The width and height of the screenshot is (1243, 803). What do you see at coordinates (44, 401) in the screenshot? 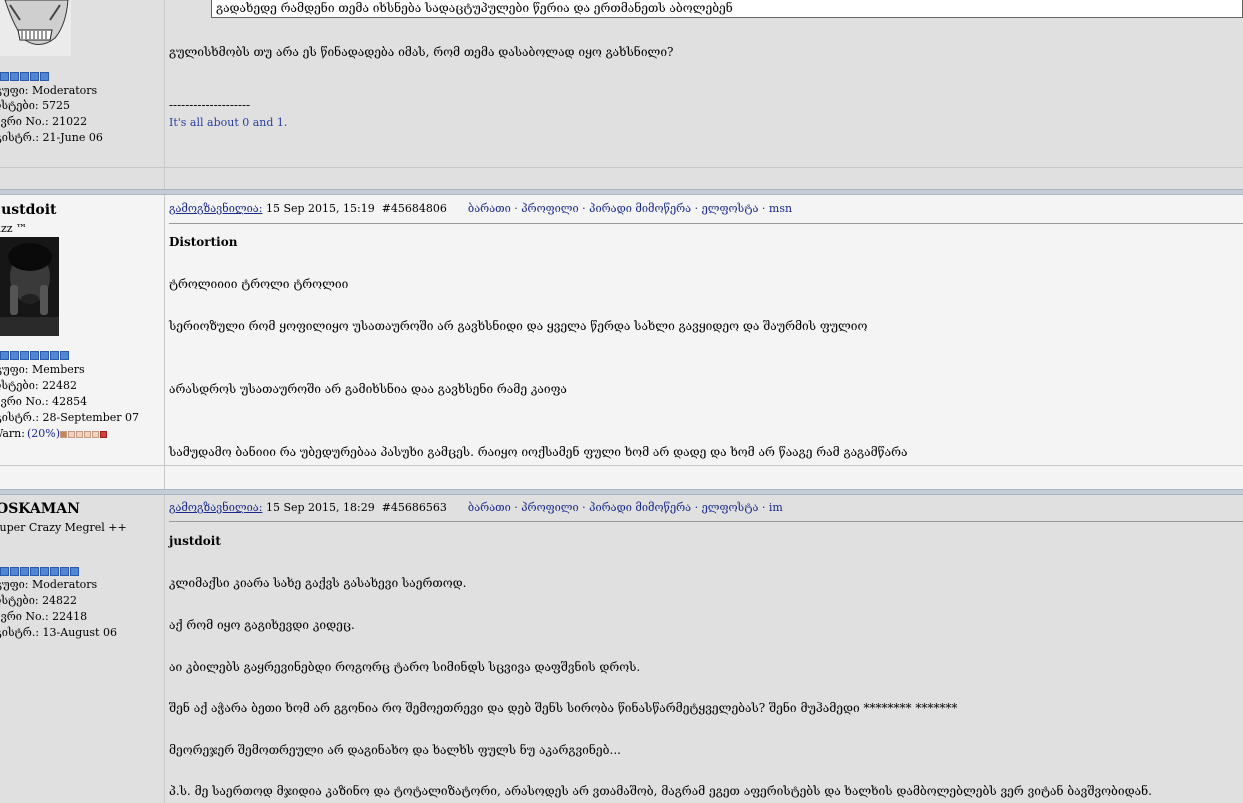
I see `user-member-no: წევრი No.: 42854` at bounding box center [44, 401].